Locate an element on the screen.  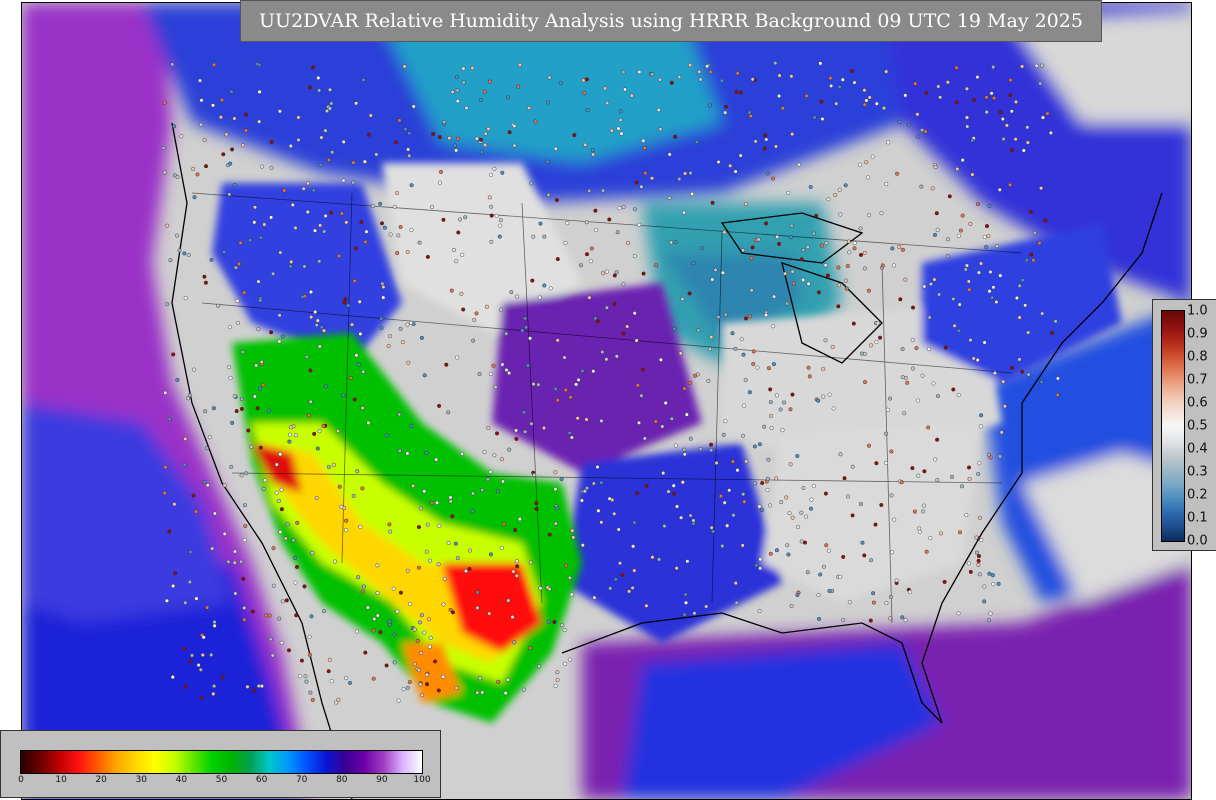
rh-tick-label: 100 is located at coordinates (422, 780).